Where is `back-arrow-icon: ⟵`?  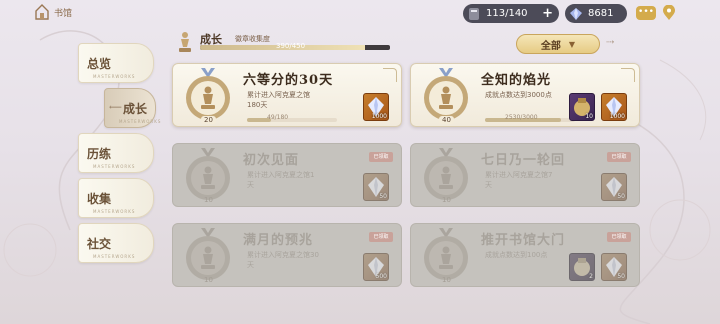 back-arrow-icon: ⟵ is located at coordinates (115, 108).